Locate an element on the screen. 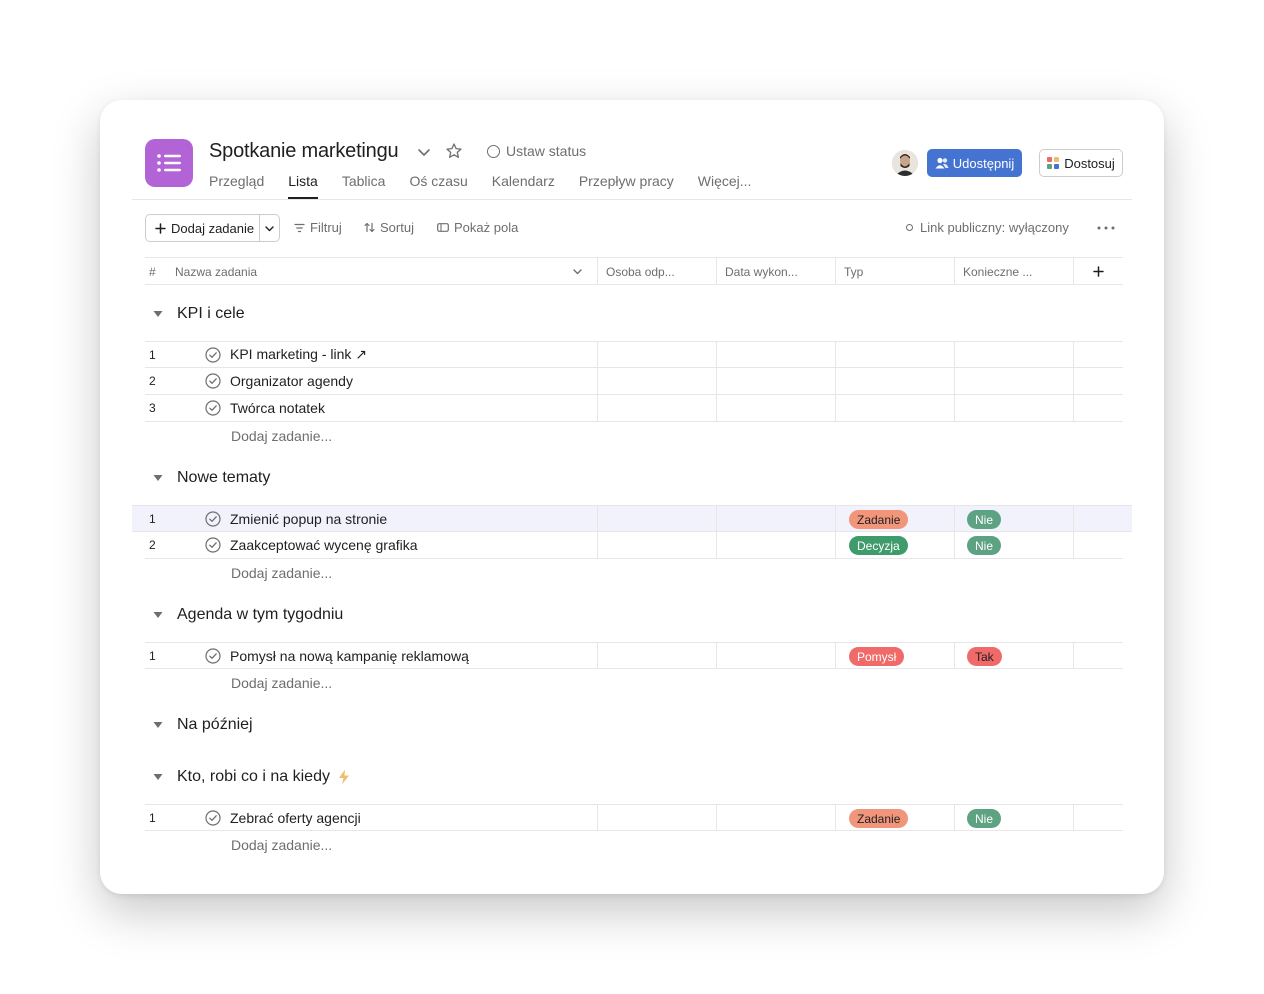 Image resolution: width=1264 pixels, height=994 pixels. project-list-icon is located at coordinates (169, 163).